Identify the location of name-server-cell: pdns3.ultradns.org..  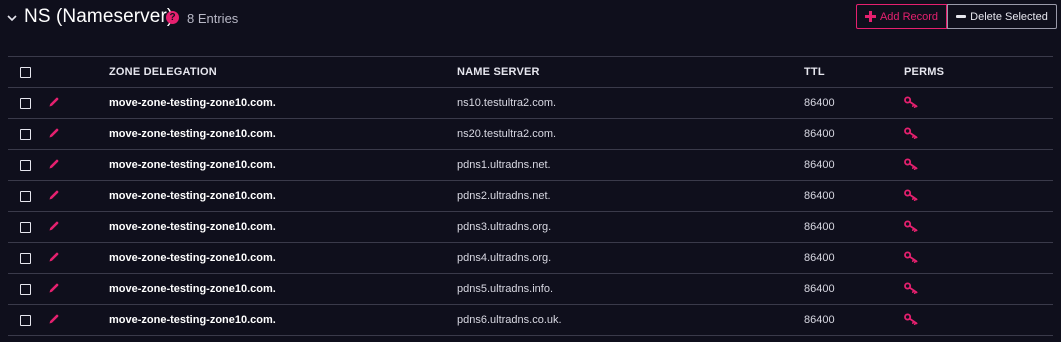
(630, 227).